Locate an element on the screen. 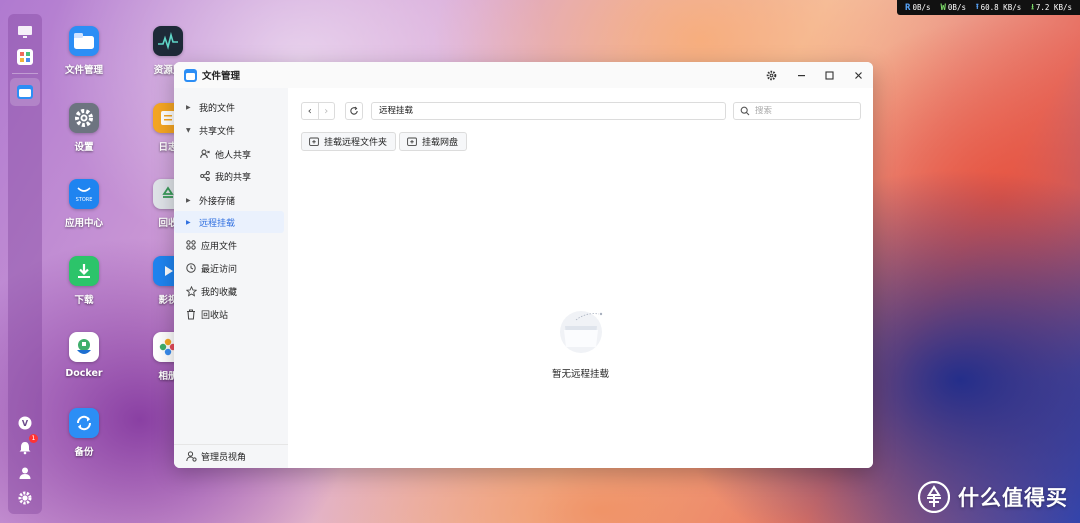 The image size is (1080, 523). sidebar-item-my-shares: 我的共享 is located at coordinates (229, 176).